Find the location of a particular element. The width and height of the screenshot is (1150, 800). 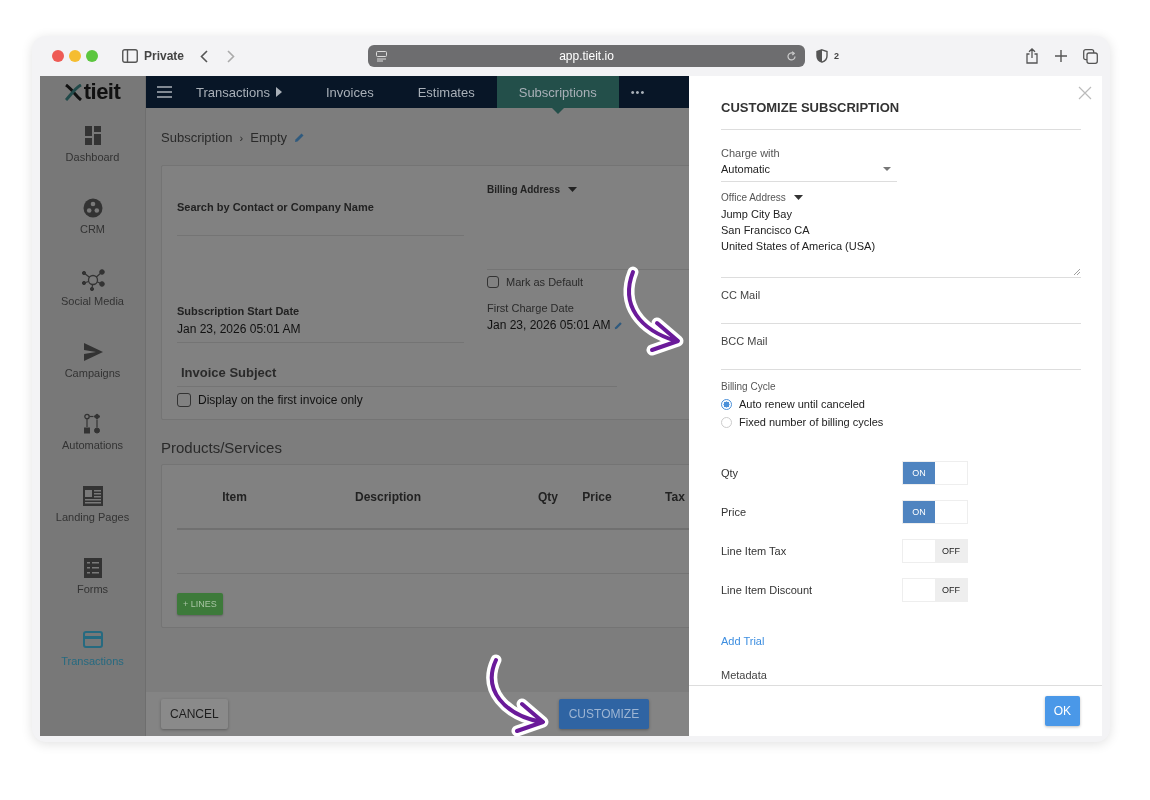

contact-search-field: Search by Contact or Company Name is located at coordinates (320, 208).